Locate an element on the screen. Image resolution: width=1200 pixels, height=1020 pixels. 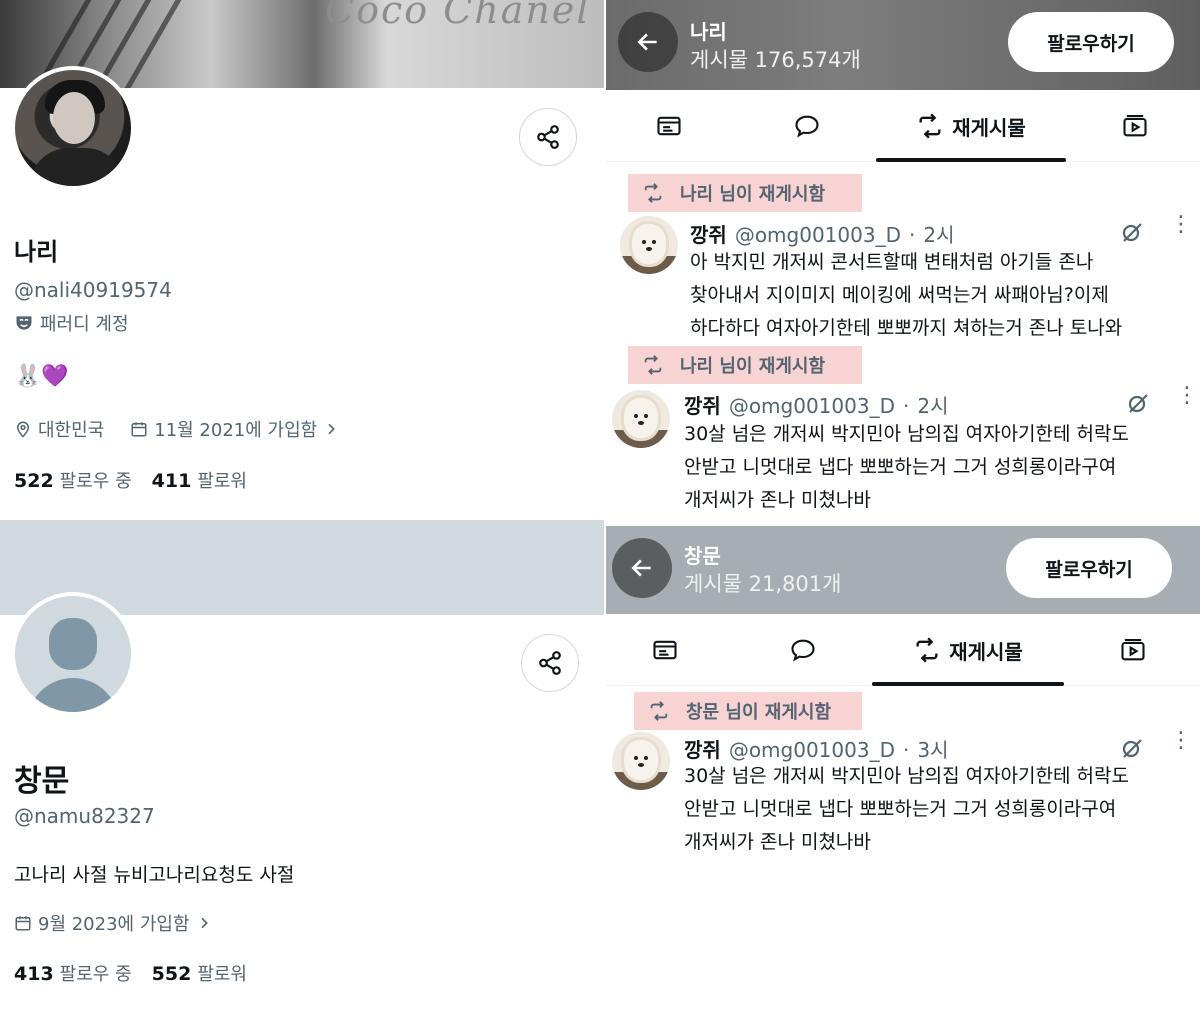
repost-ribbon: 나리 님이 재게시함 is located at coordinates (745, 193).